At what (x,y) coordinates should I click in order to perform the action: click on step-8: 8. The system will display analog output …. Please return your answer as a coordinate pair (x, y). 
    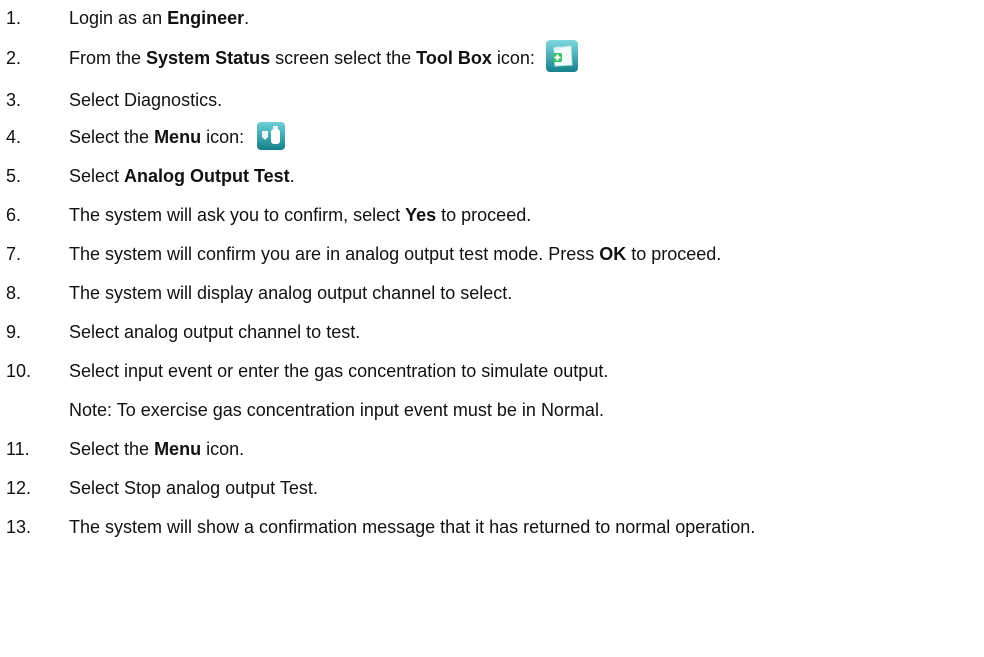
    Looking at the image, I should click on (492, 293).